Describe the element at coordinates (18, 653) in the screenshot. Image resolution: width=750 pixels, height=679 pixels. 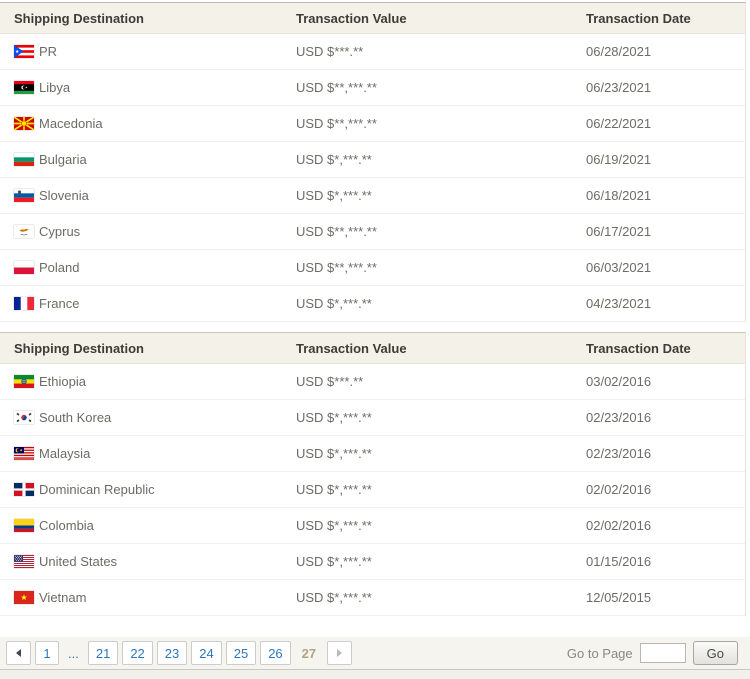
I see `prev-page-button` at that location.